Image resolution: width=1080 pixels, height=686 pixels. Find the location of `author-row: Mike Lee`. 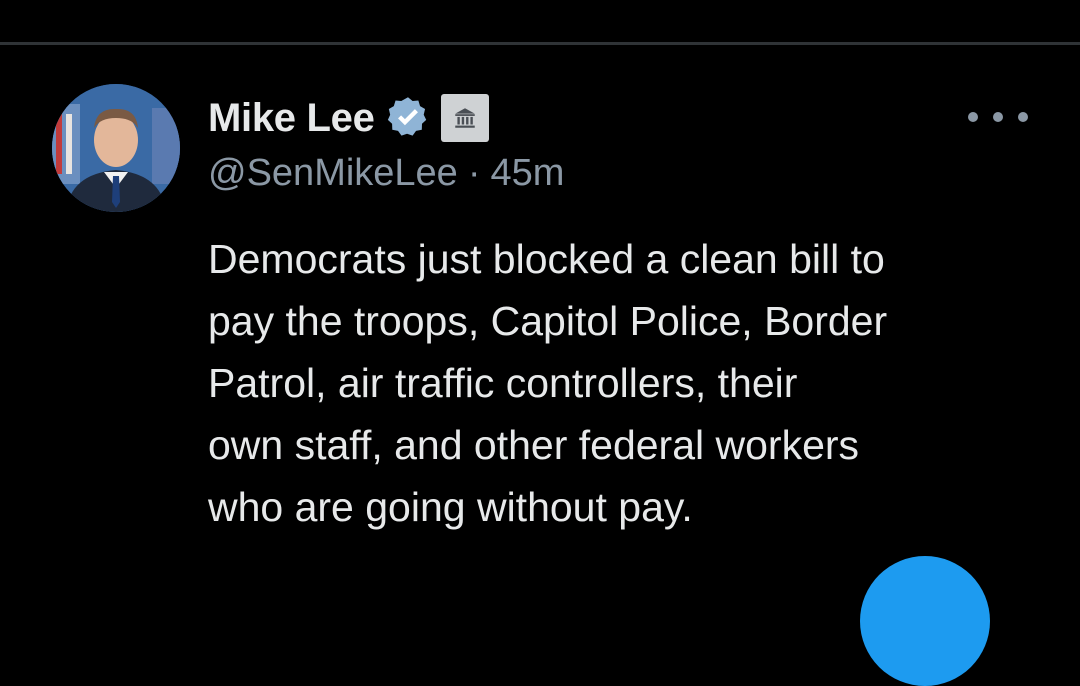

author-row: Mike Lee is located at coordinates (348, 118).